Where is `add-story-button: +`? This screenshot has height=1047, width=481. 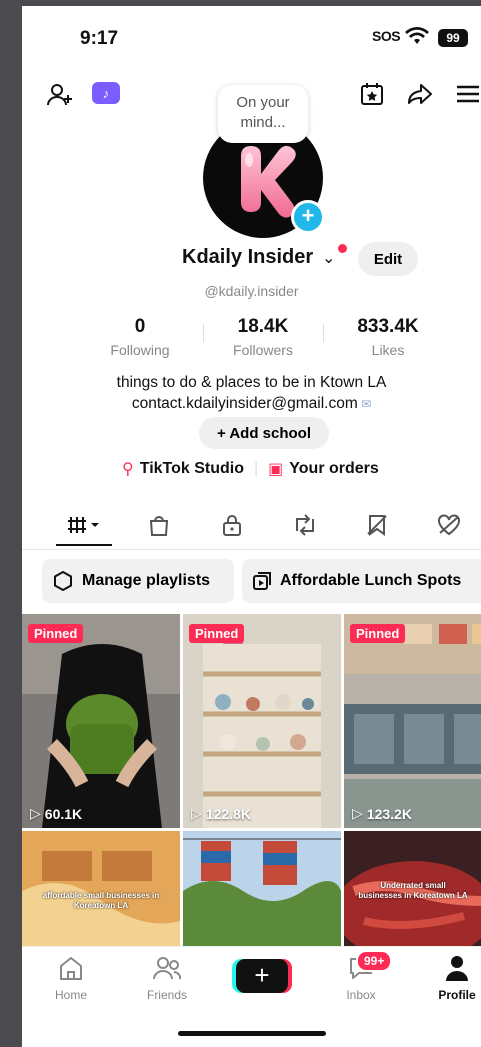 add-story-button: + is located at coordinates (308, 217).